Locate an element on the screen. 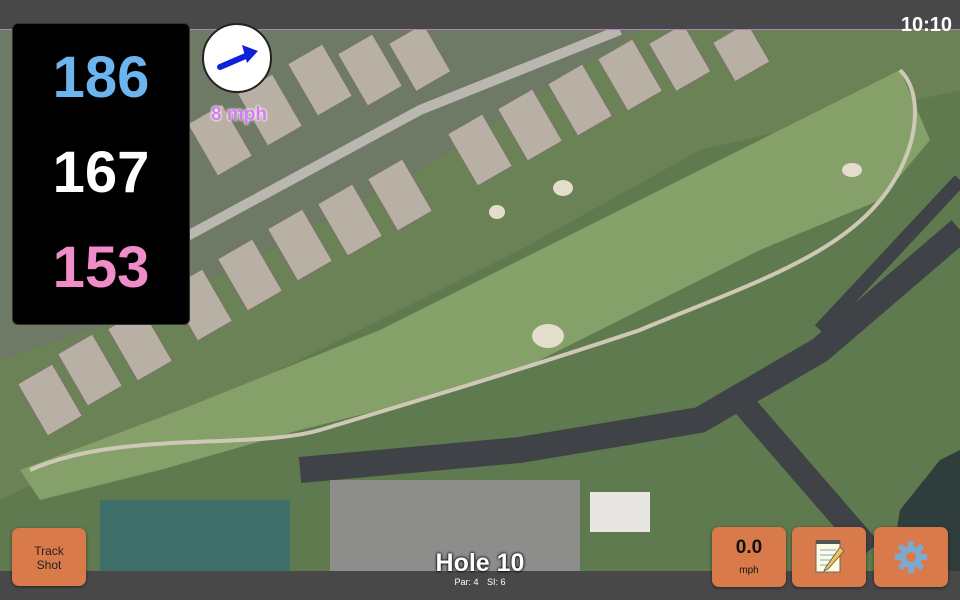 This screenshot has height=600, width=960. notes-button is located at coordinates (829, 557).